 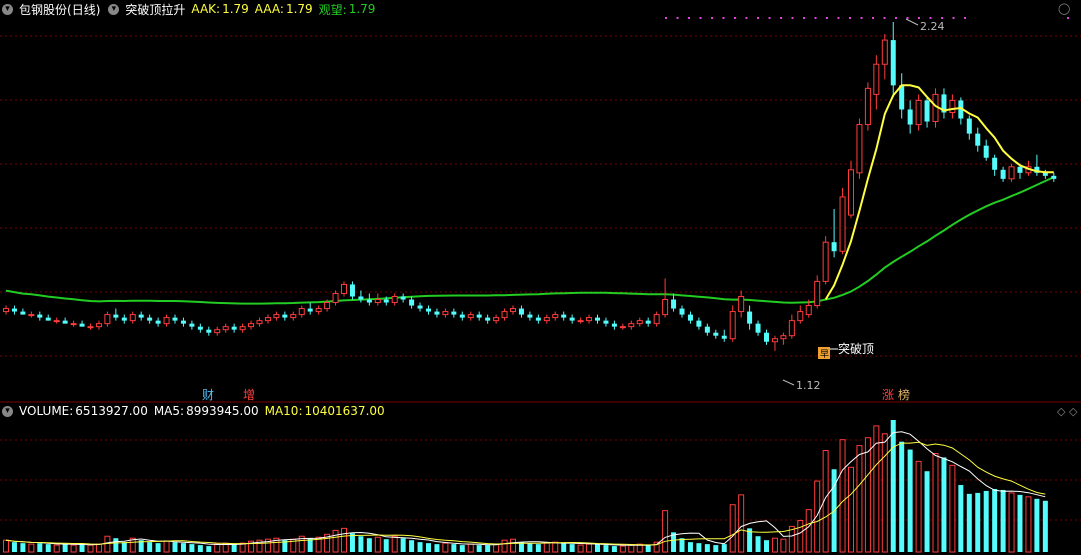 What do you see at coordinates (235, 9) in the screenshot?
I see `aak-value: 1.79` at bounding box center [235, 9].